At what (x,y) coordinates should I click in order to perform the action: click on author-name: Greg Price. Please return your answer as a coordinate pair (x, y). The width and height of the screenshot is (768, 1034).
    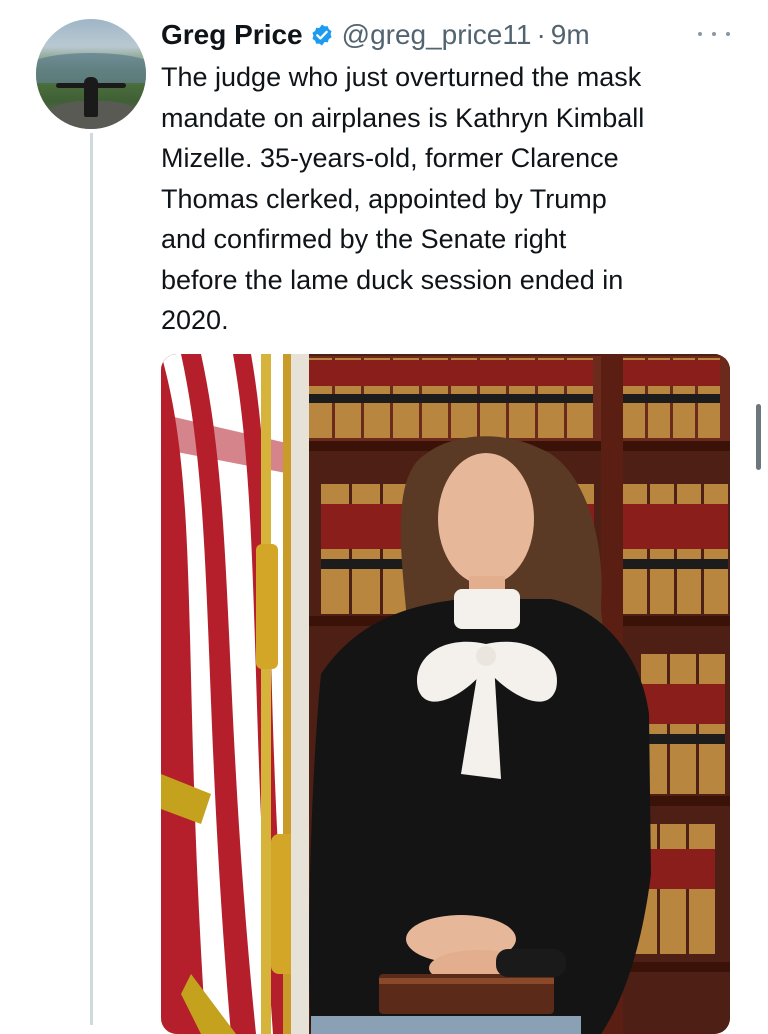
    Looking at the image, I should click on (232, 35).